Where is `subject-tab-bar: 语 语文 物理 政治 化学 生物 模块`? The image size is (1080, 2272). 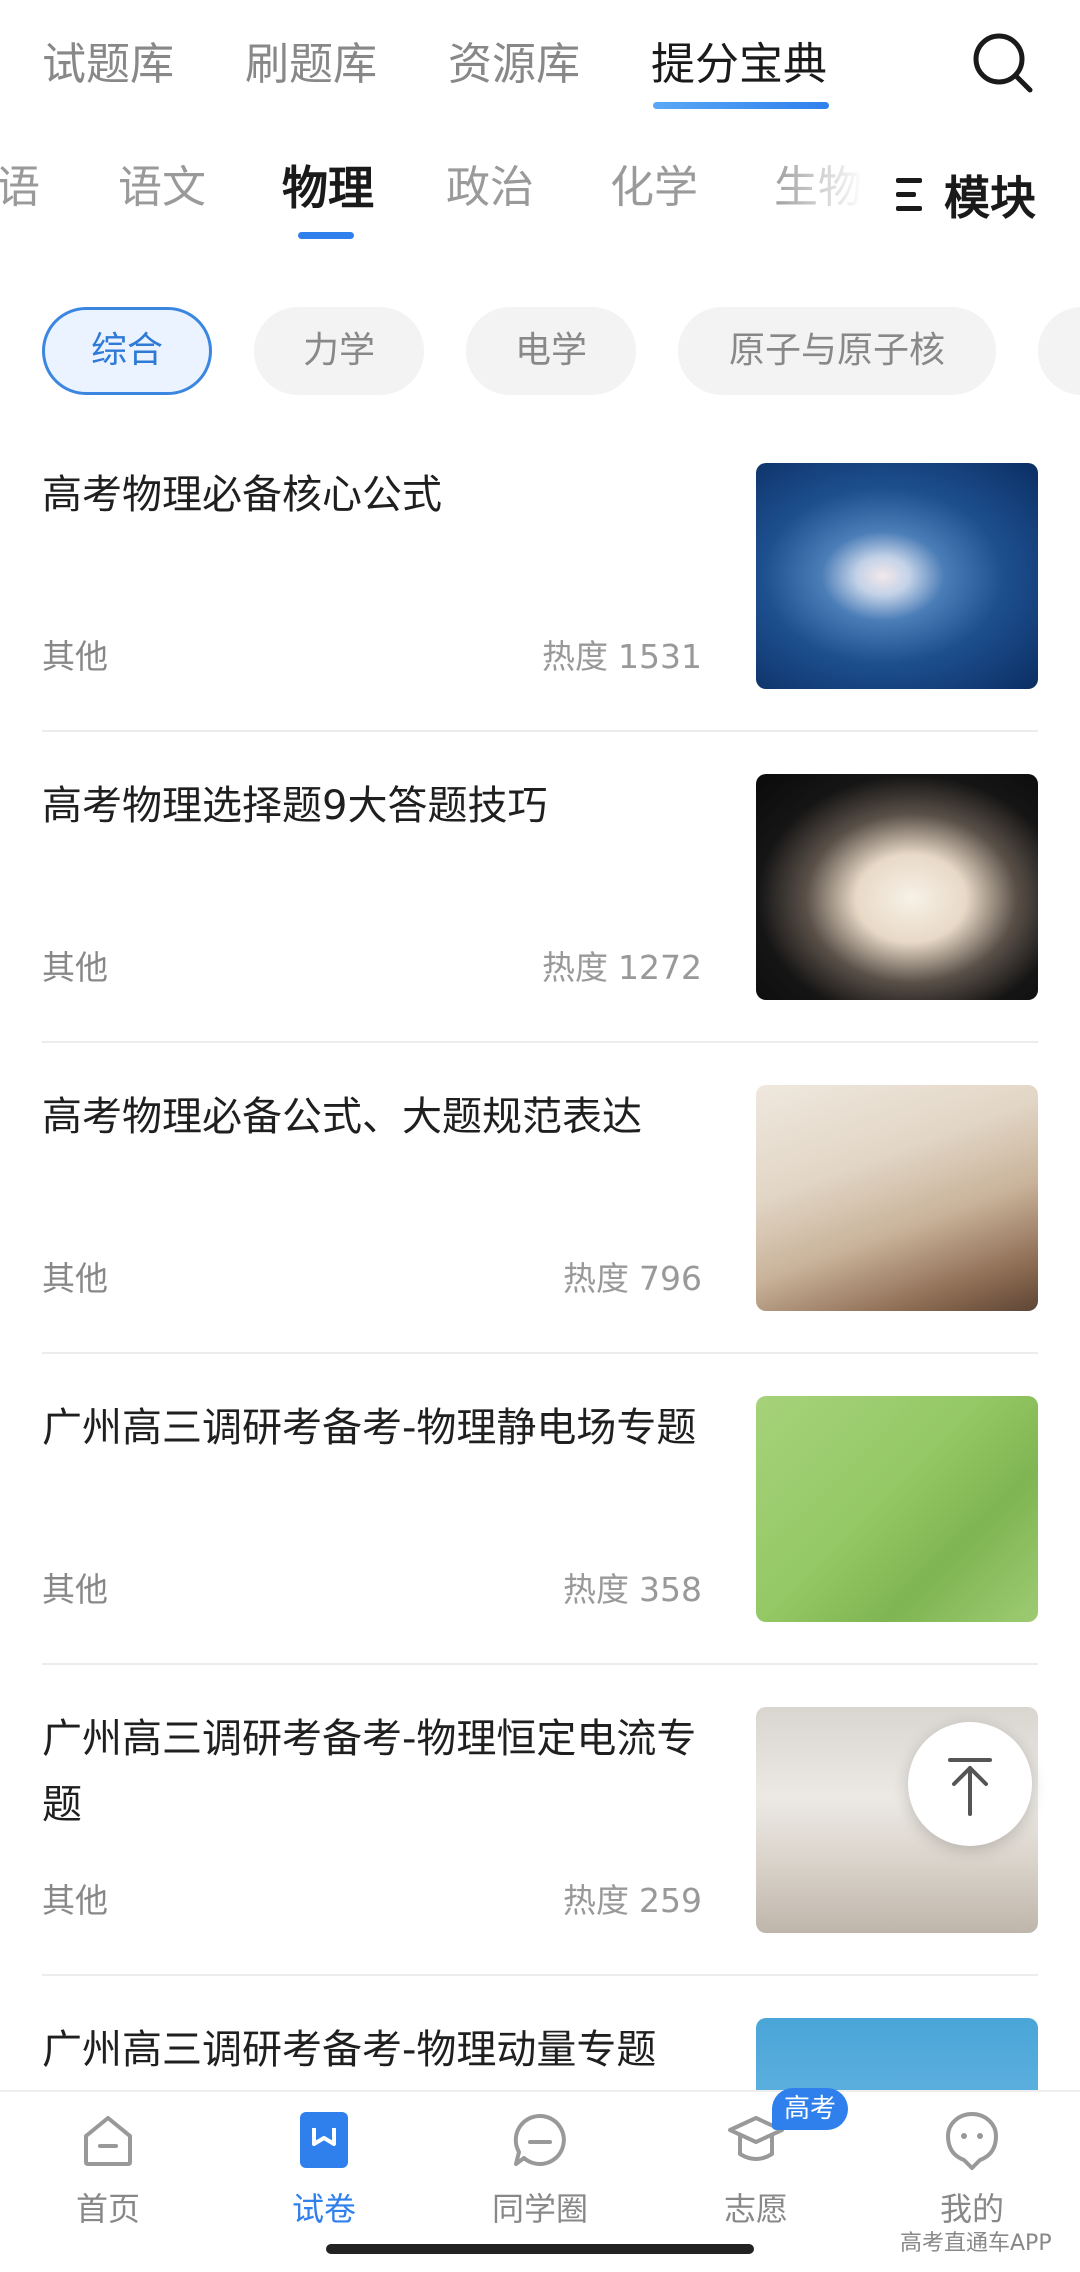
subject-tab-bar: 语 语文 物理 政治 化学 生物 模块 is located at coordinates (540, 195).